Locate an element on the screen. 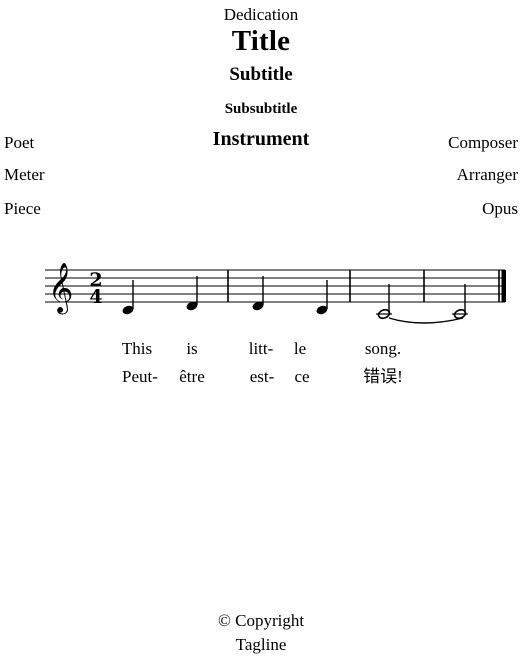  lyric-syllable: song. is located at coordinates (383, 348).